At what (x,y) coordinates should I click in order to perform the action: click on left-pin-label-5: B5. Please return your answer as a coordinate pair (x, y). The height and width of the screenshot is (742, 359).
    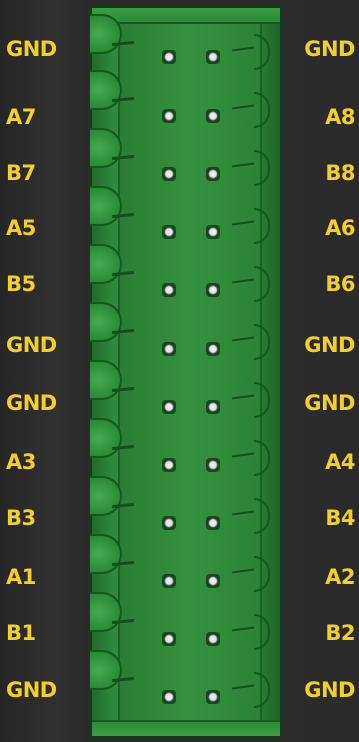
    Looking at the image, I should click on (21, 284).